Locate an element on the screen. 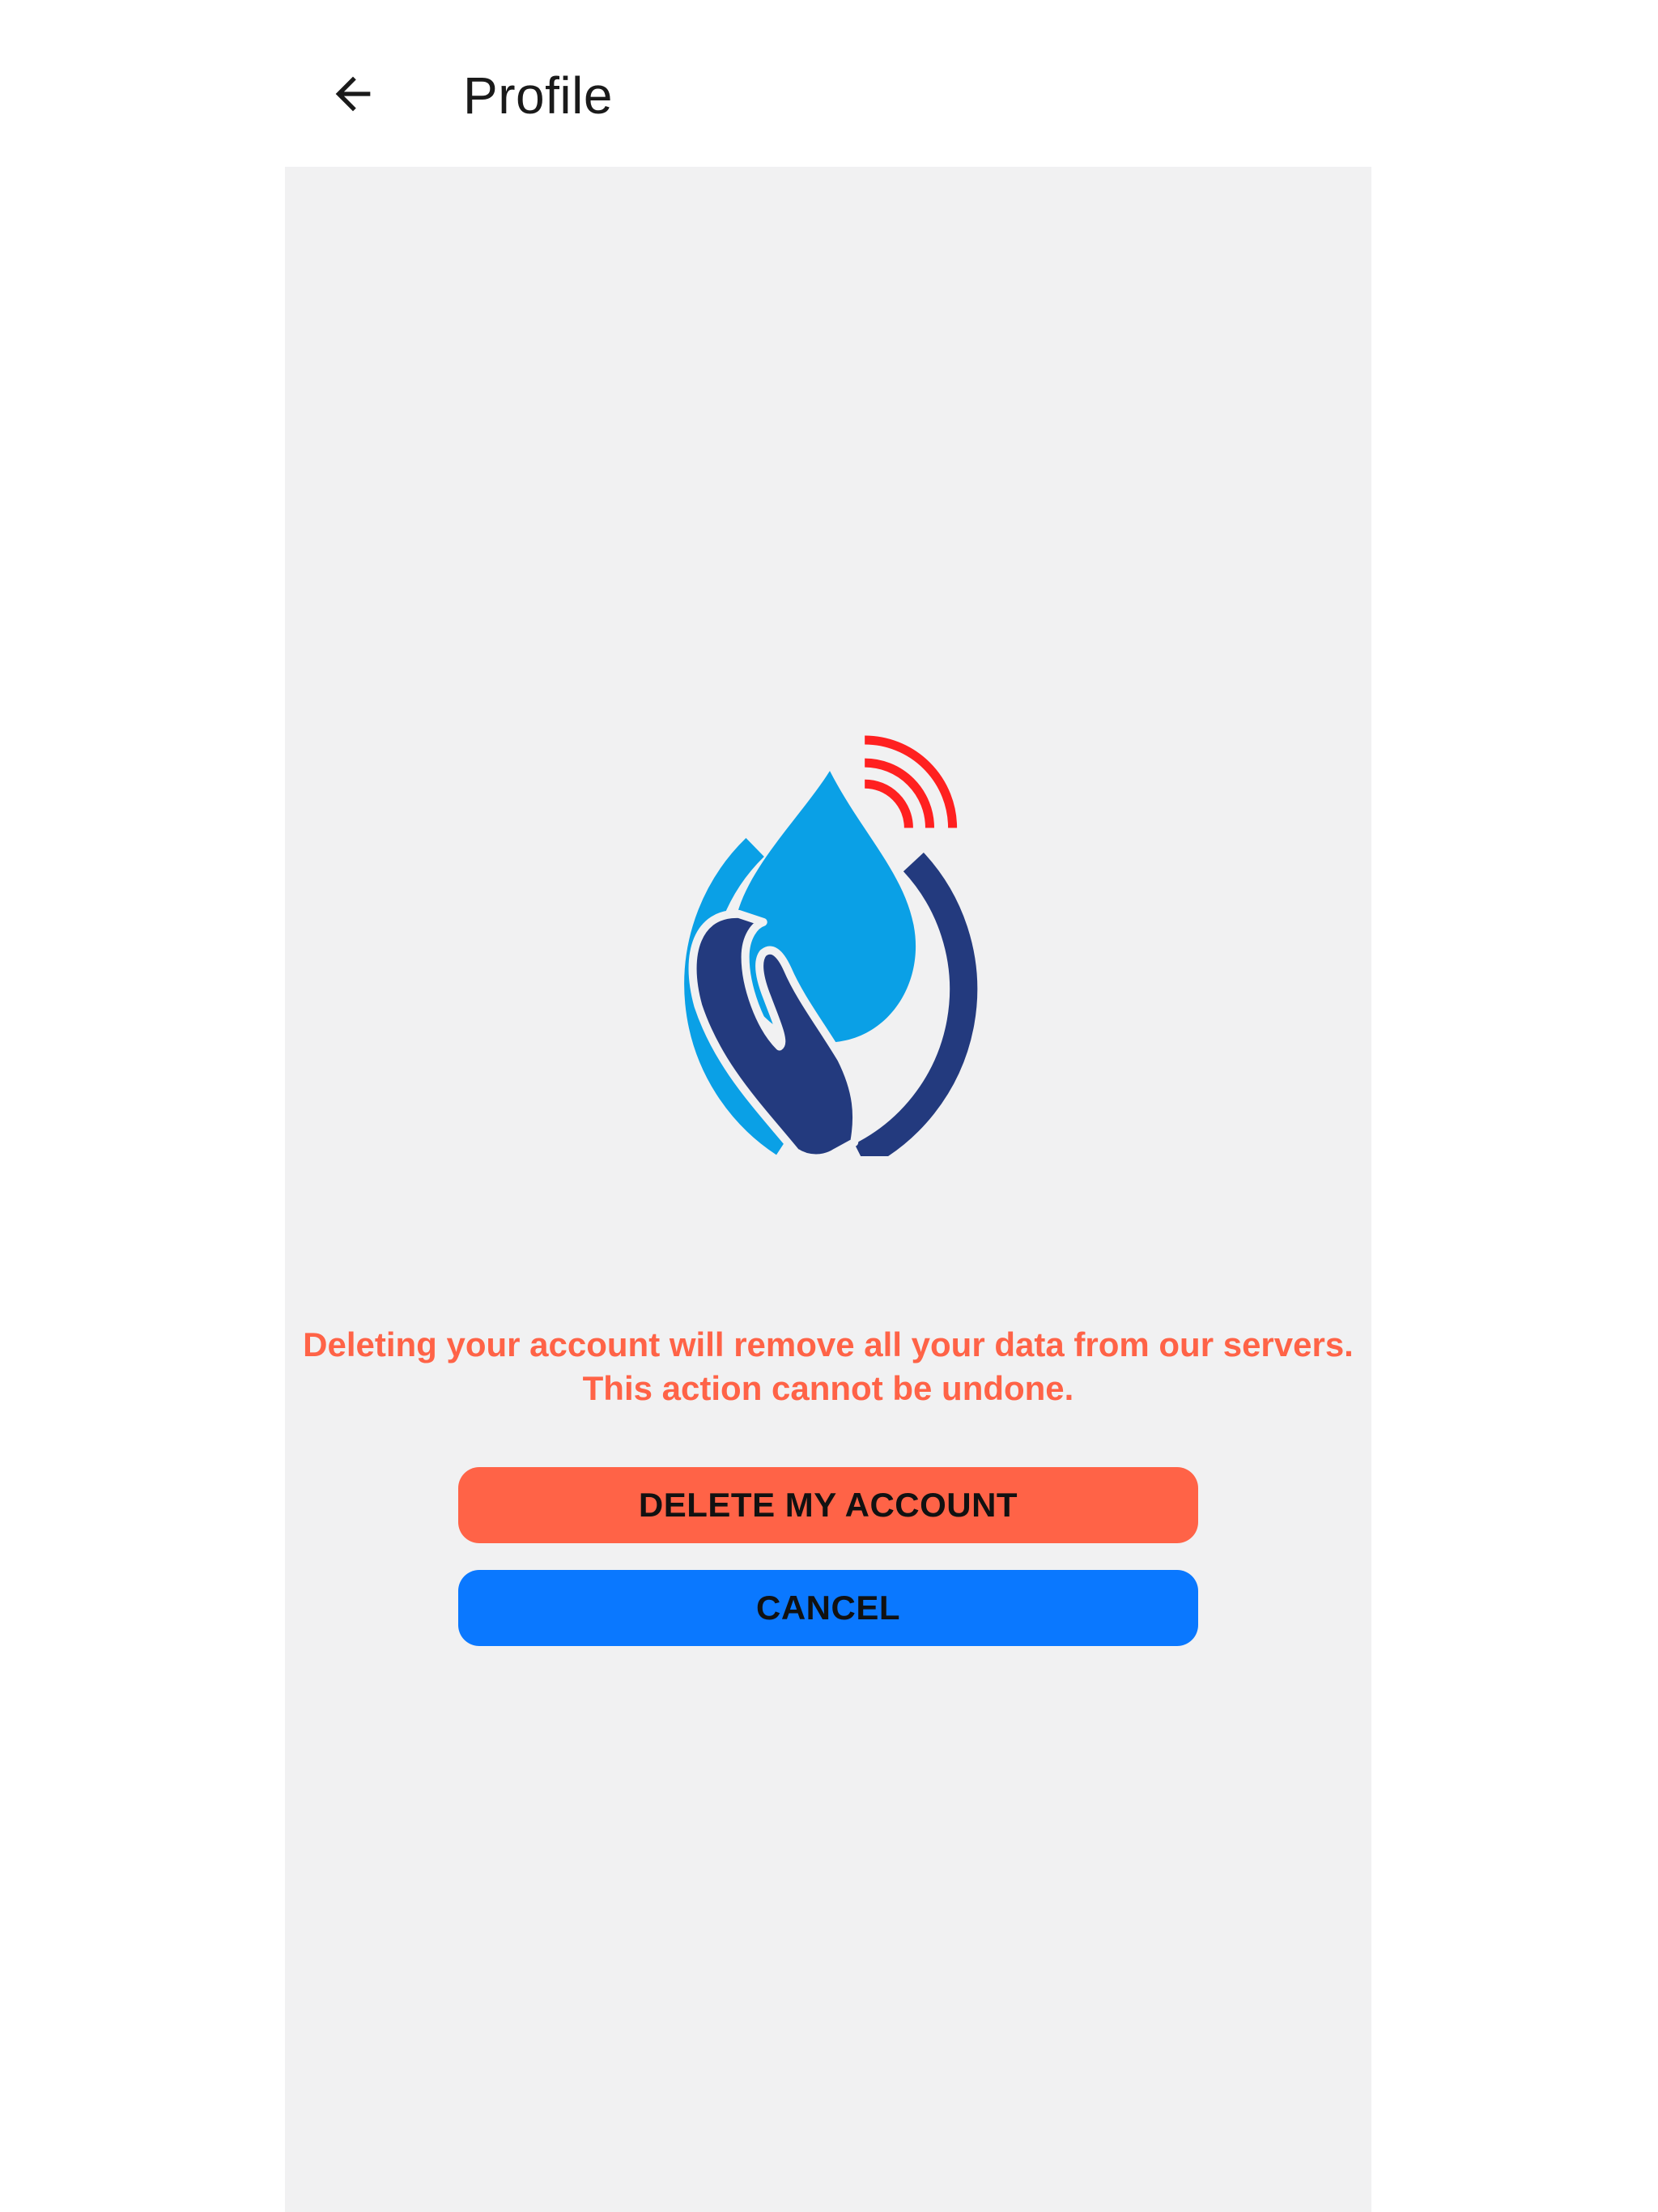 Image resolution: width=1658 pixels, height=2212 pixels. back-button is located at coordinates (353, 94).